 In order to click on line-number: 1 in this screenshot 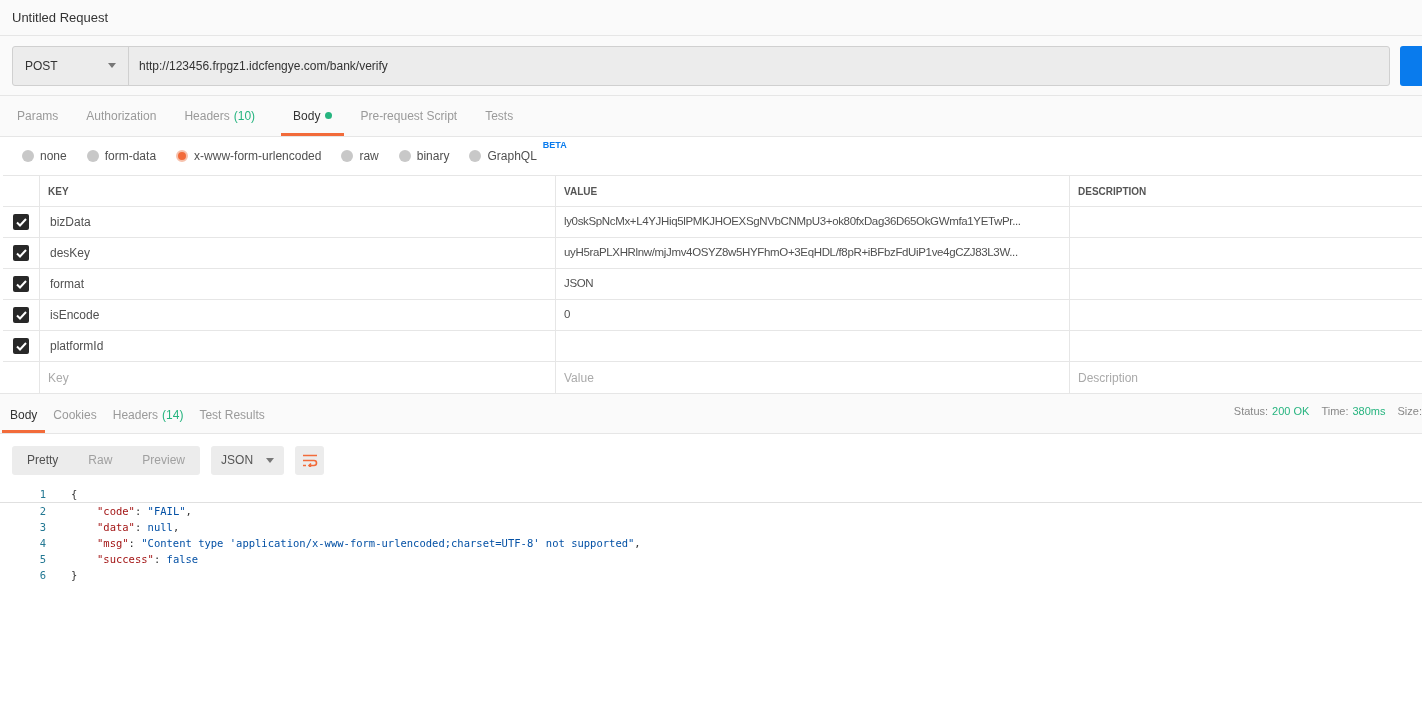, I will do `click(42, 494)`.